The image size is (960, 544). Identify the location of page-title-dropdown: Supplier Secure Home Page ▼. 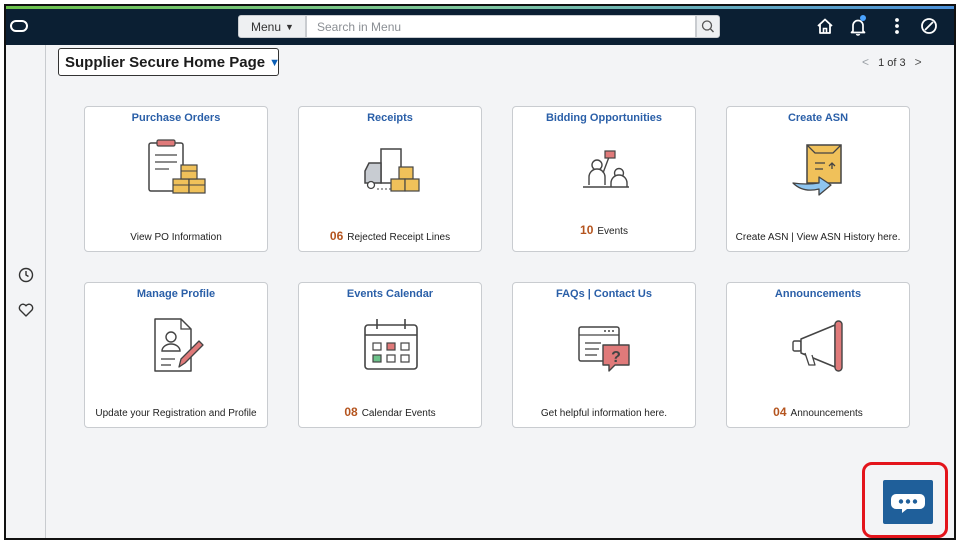
(169, 62).